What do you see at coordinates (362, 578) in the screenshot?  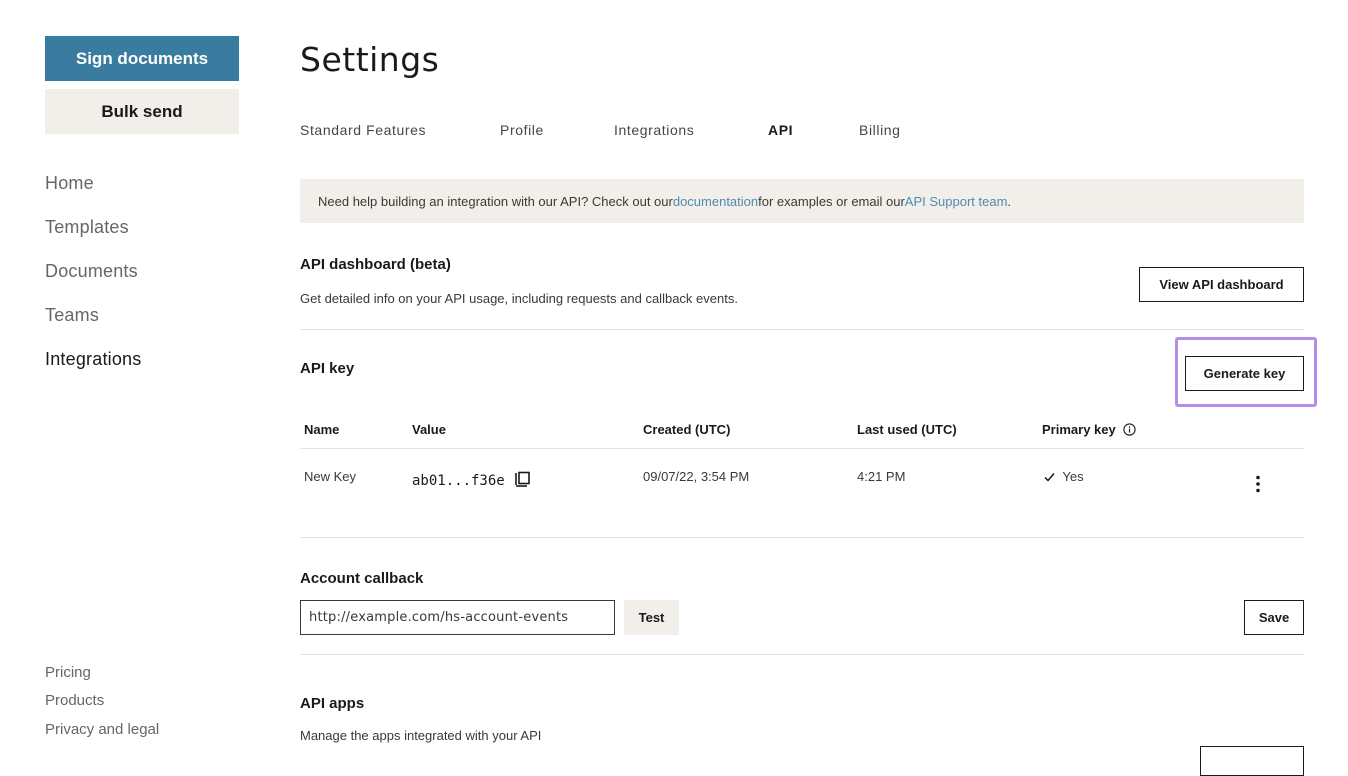 I see `account-callback-title: Account callback` at bounding box center [362, 578].